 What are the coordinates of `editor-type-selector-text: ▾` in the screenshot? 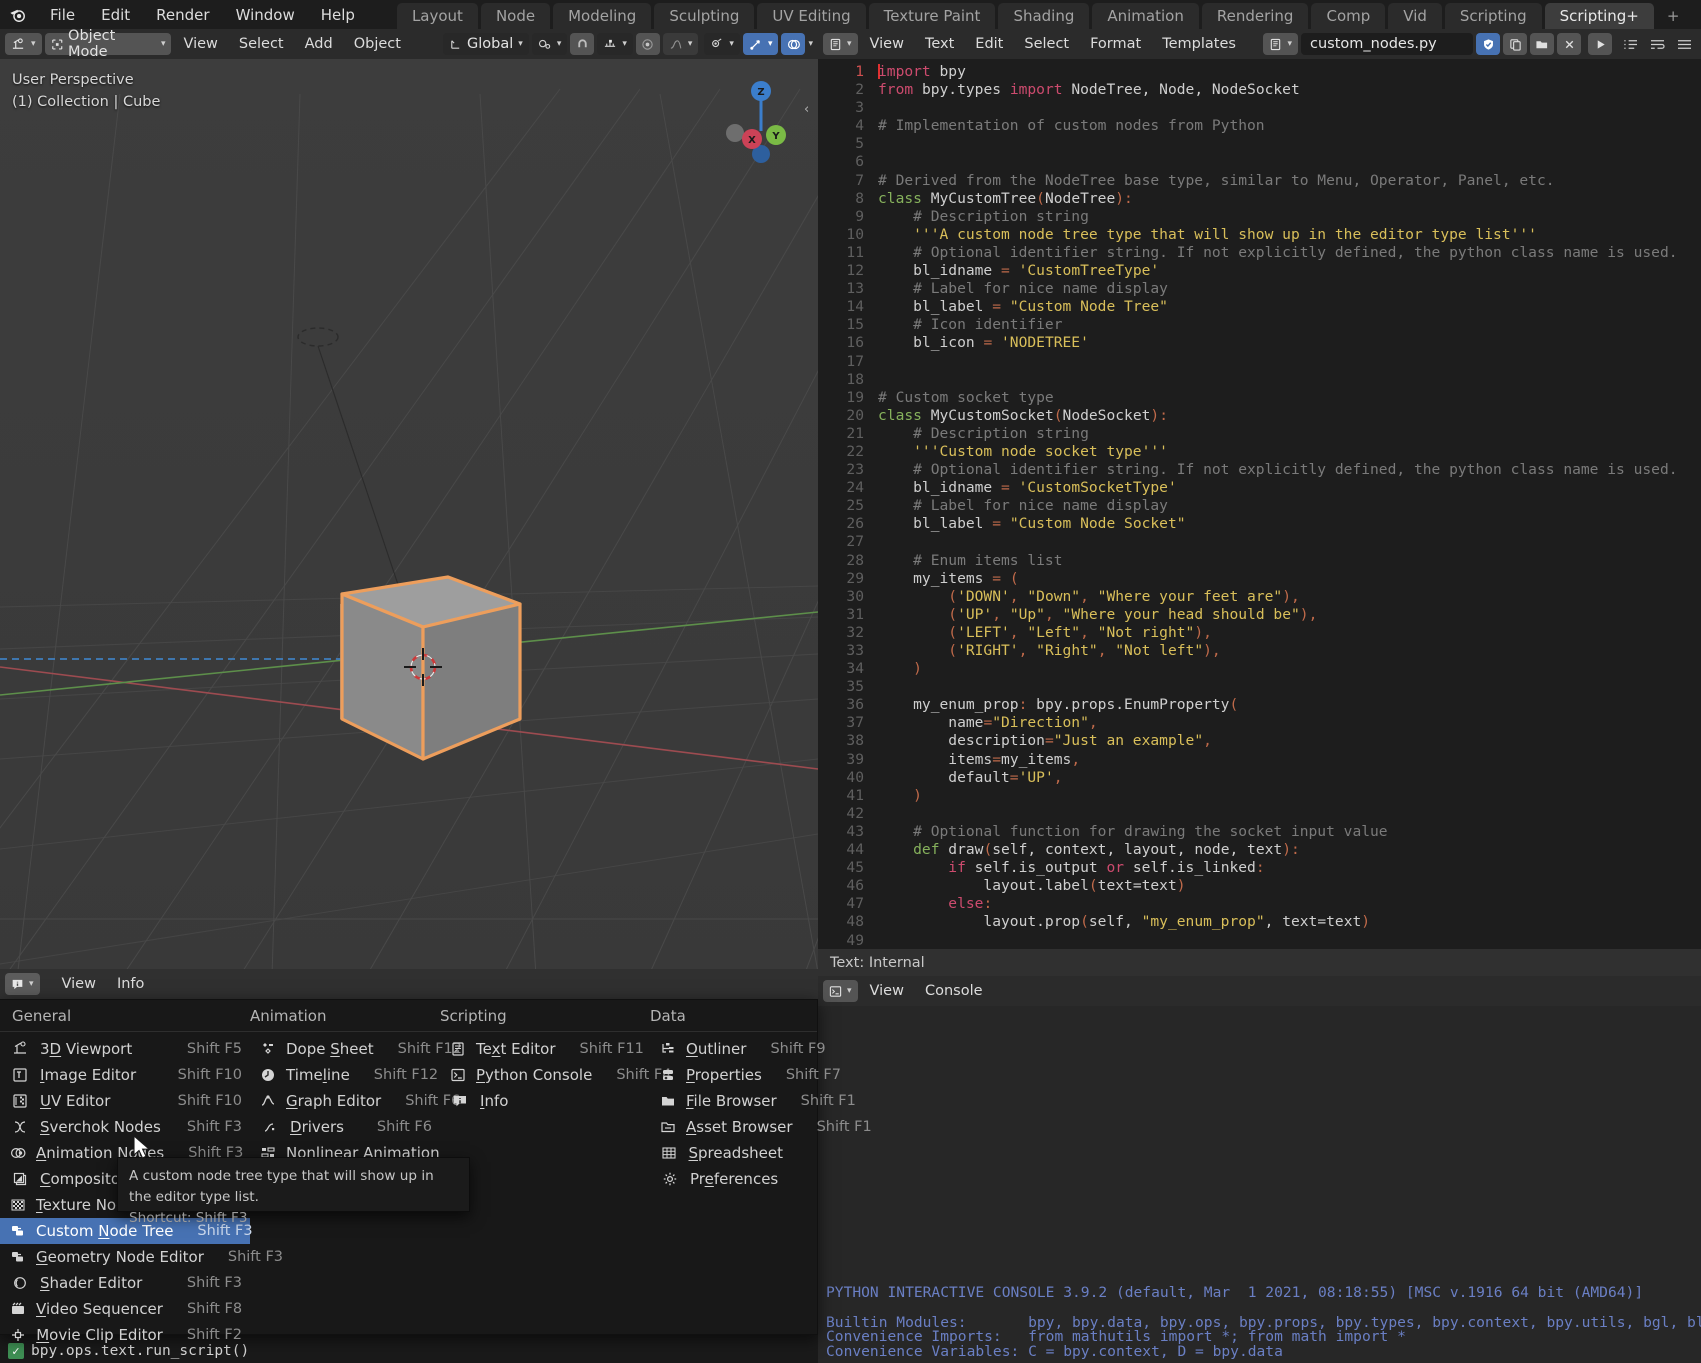 It's located at (840, 44).